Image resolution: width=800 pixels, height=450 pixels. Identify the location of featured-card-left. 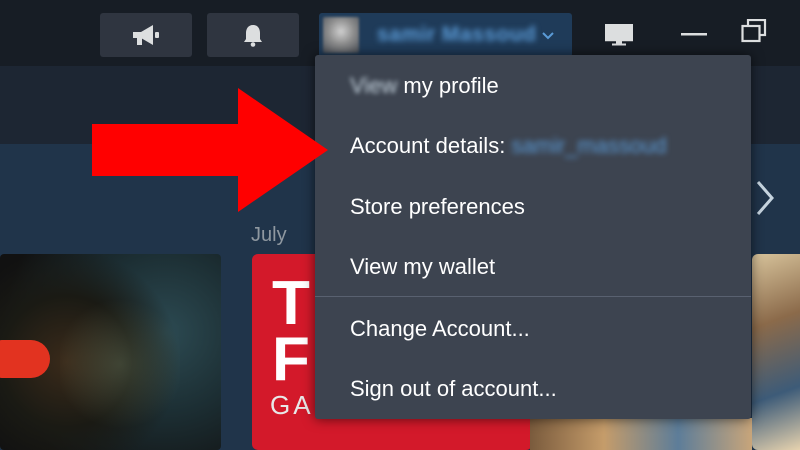
(110, 352).